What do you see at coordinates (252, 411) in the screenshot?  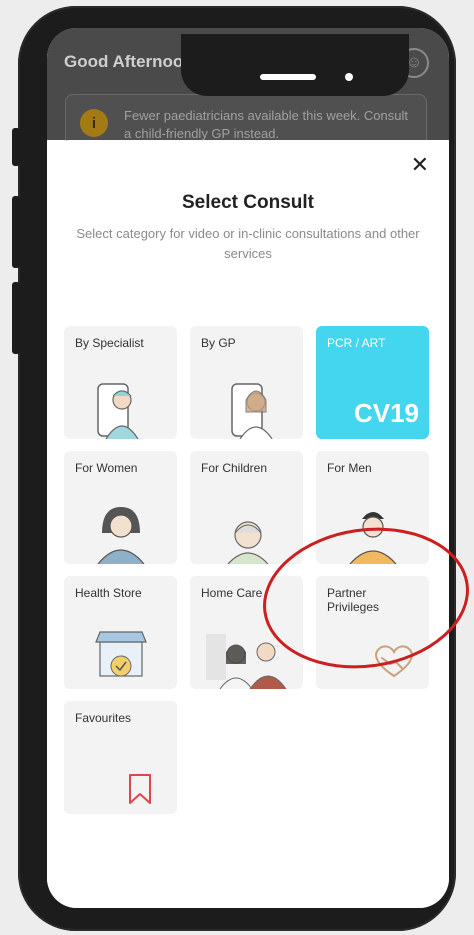 I see `doctor-gp-icon` at bounding box center [252, 411].